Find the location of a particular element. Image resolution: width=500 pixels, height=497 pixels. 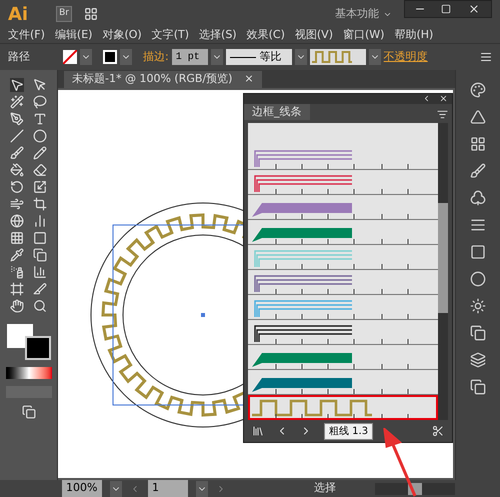

shape-builder-icon is located at coordinates (17, 221).